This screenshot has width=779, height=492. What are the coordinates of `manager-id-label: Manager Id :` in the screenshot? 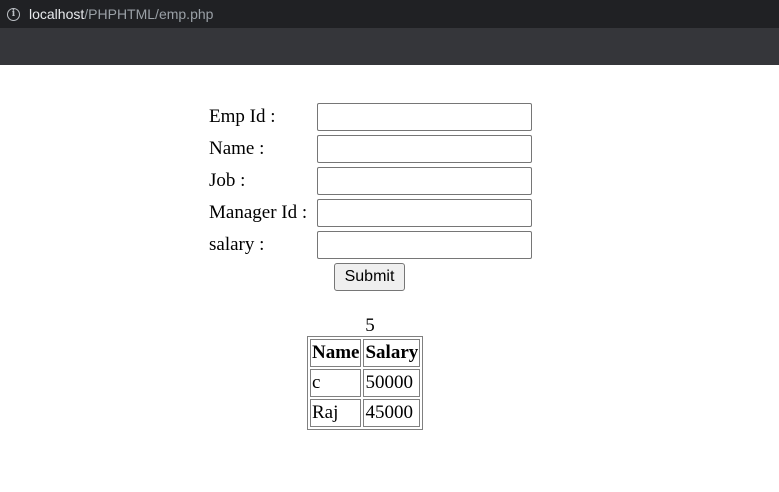 It's located at (258, 212).